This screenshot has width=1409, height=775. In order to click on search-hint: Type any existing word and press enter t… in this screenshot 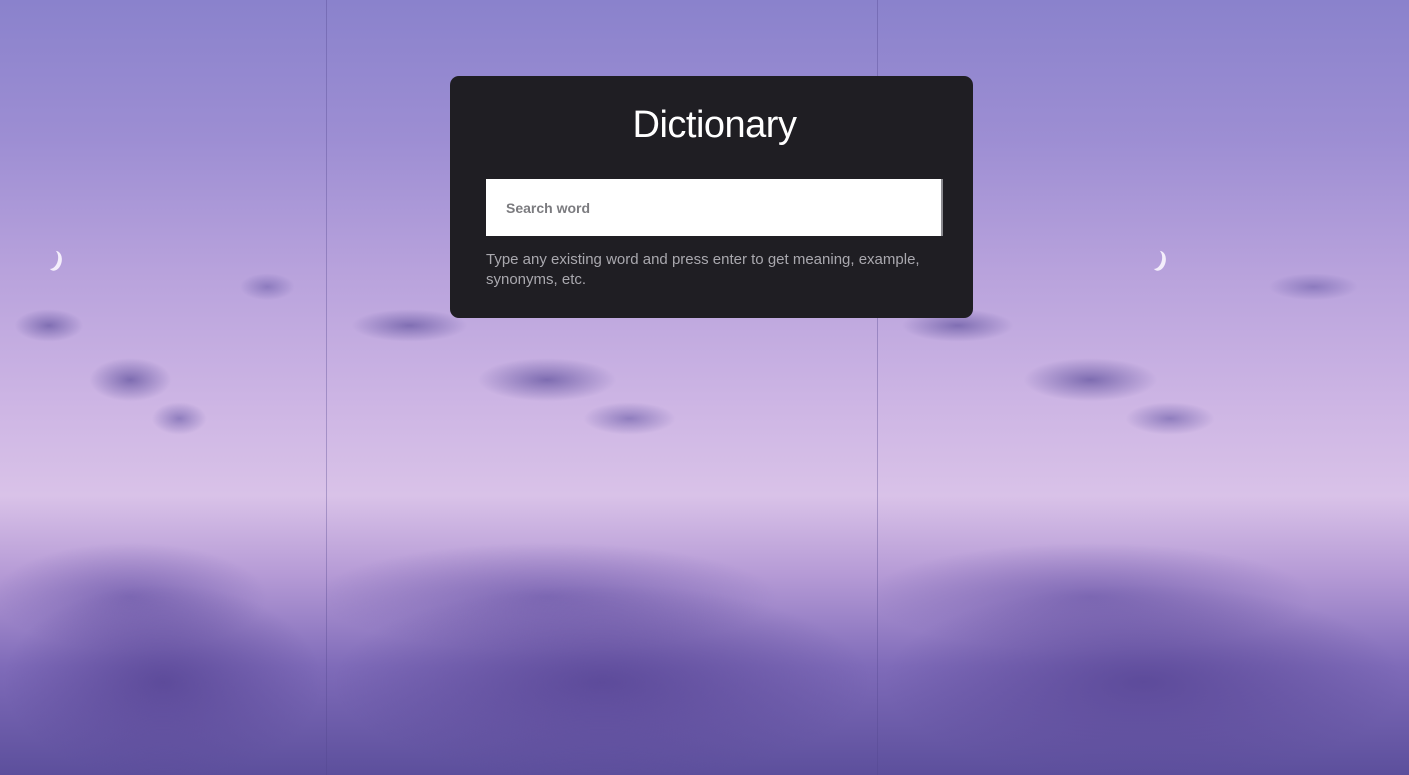, I will do `click(703, 269)`.